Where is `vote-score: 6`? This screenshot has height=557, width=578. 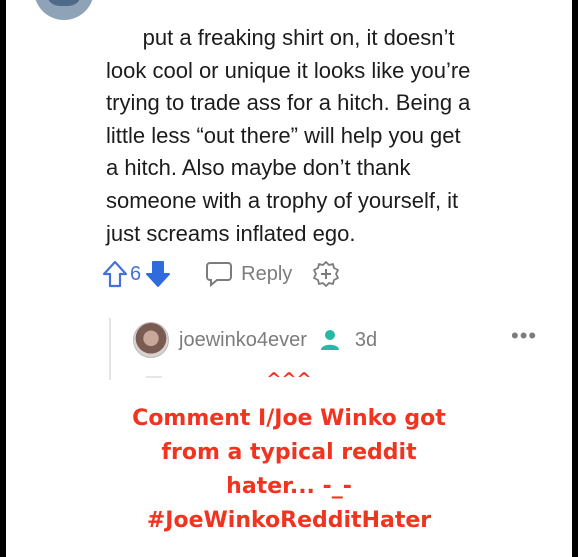
vote-score: 6 is located at coordinates (136, 273).